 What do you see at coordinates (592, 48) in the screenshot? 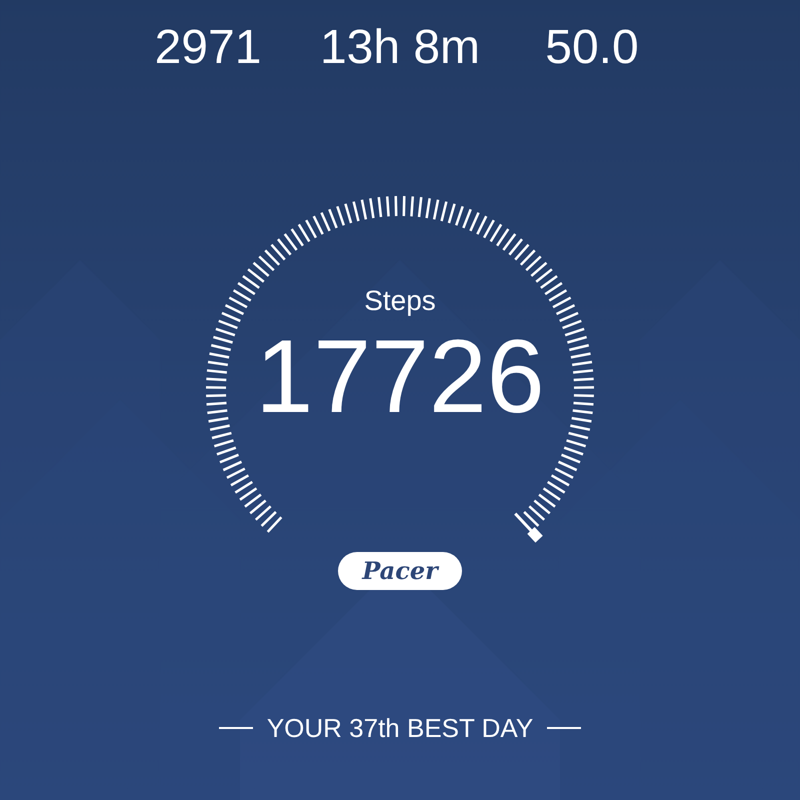
I see `stat-value: 50.0` at bounding box center [592, 48].